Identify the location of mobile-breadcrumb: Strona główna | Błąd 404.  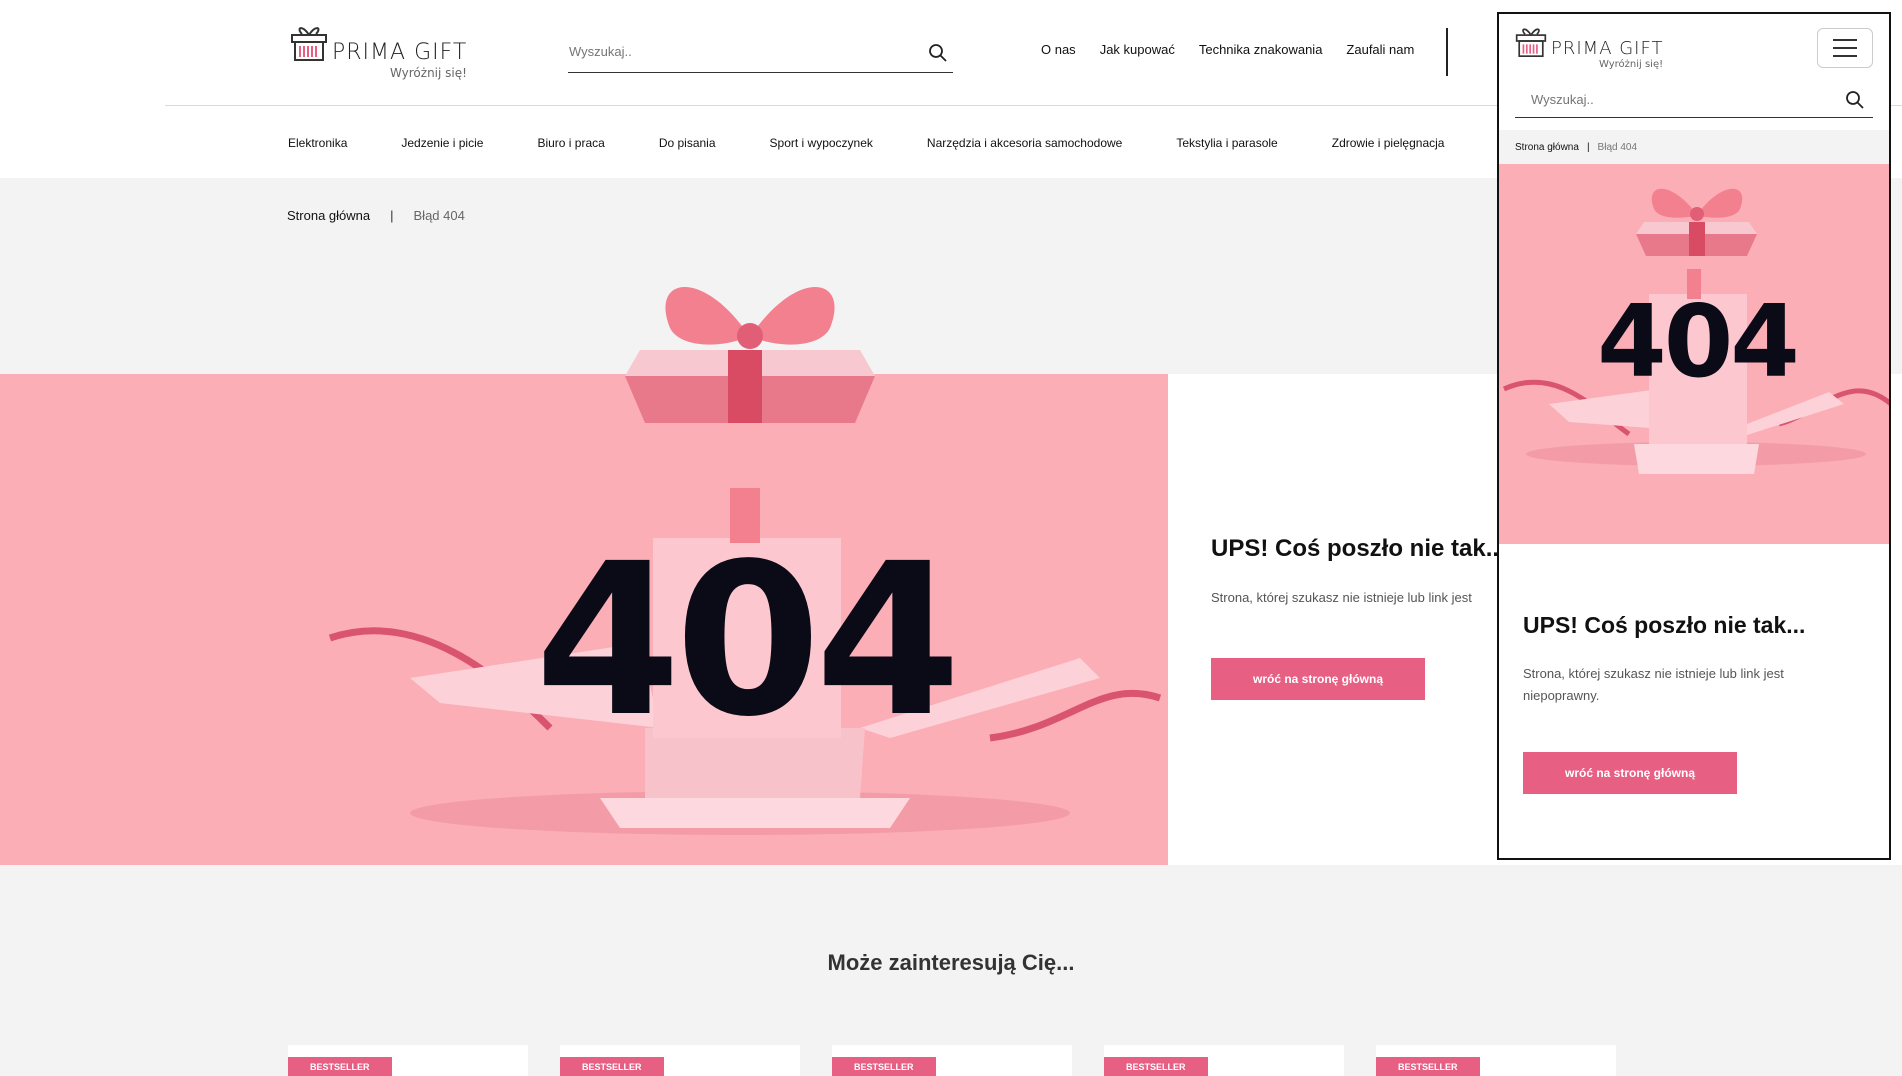
(1694, 147).